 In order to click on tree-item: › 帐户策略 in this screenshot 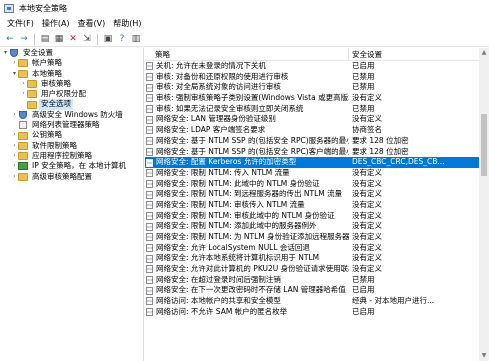, I will do `click(71, 63)`.